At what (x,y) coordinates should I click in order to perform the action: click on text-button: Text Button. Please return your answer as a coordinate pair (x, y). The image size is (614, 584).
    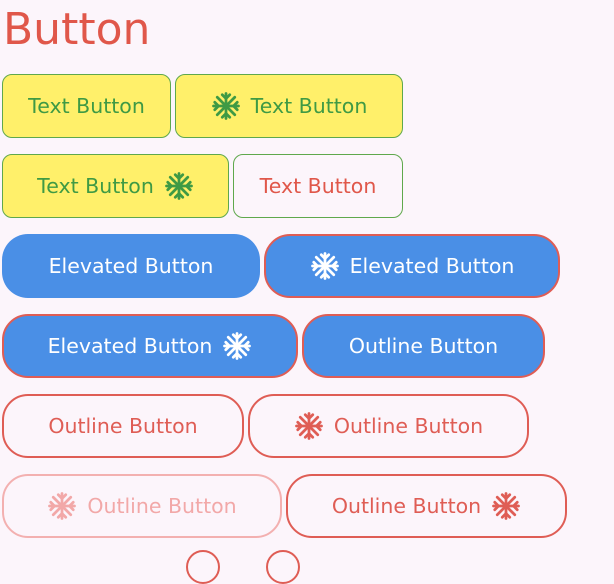
    Looking at the image, I should click on (86, 106).